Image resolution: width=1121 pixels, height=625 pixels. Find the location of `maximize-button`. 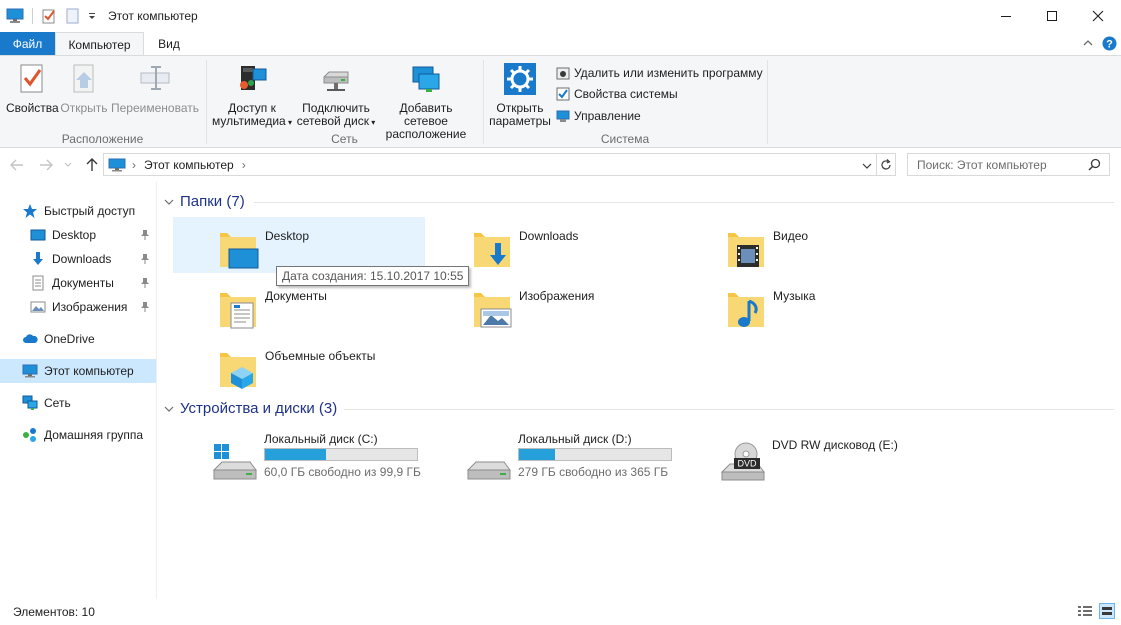

maximize-button is located at coordinates (1052, 16).